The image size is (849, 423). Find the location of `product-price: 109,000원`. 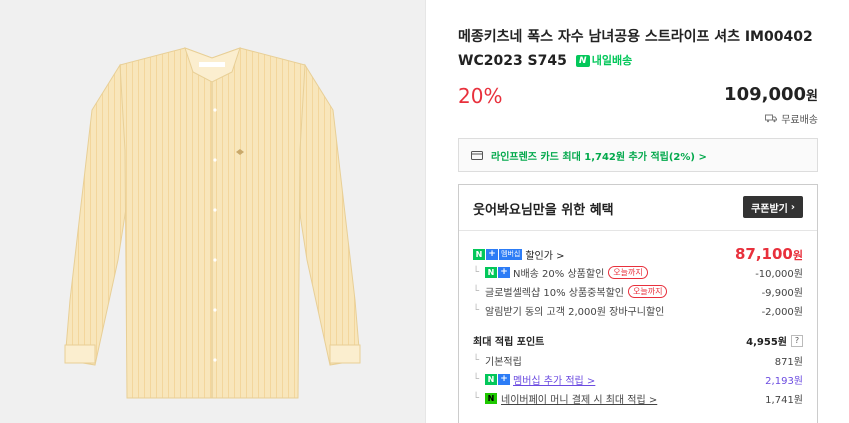

product-price: 109,000원 is located at coordinates (771, 94).